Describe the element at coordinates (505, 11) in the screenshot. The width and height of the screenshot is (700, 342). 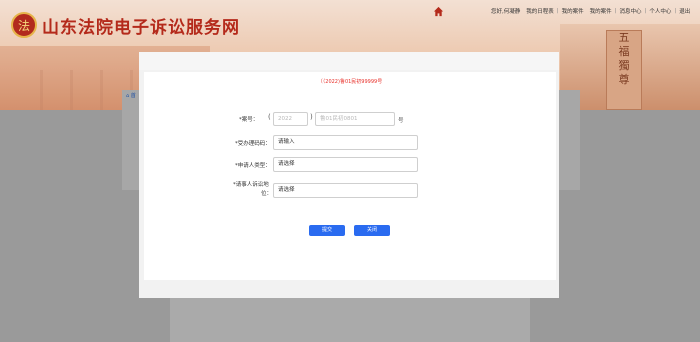
I see `user-greeting: 您好,何凝静` at that location.